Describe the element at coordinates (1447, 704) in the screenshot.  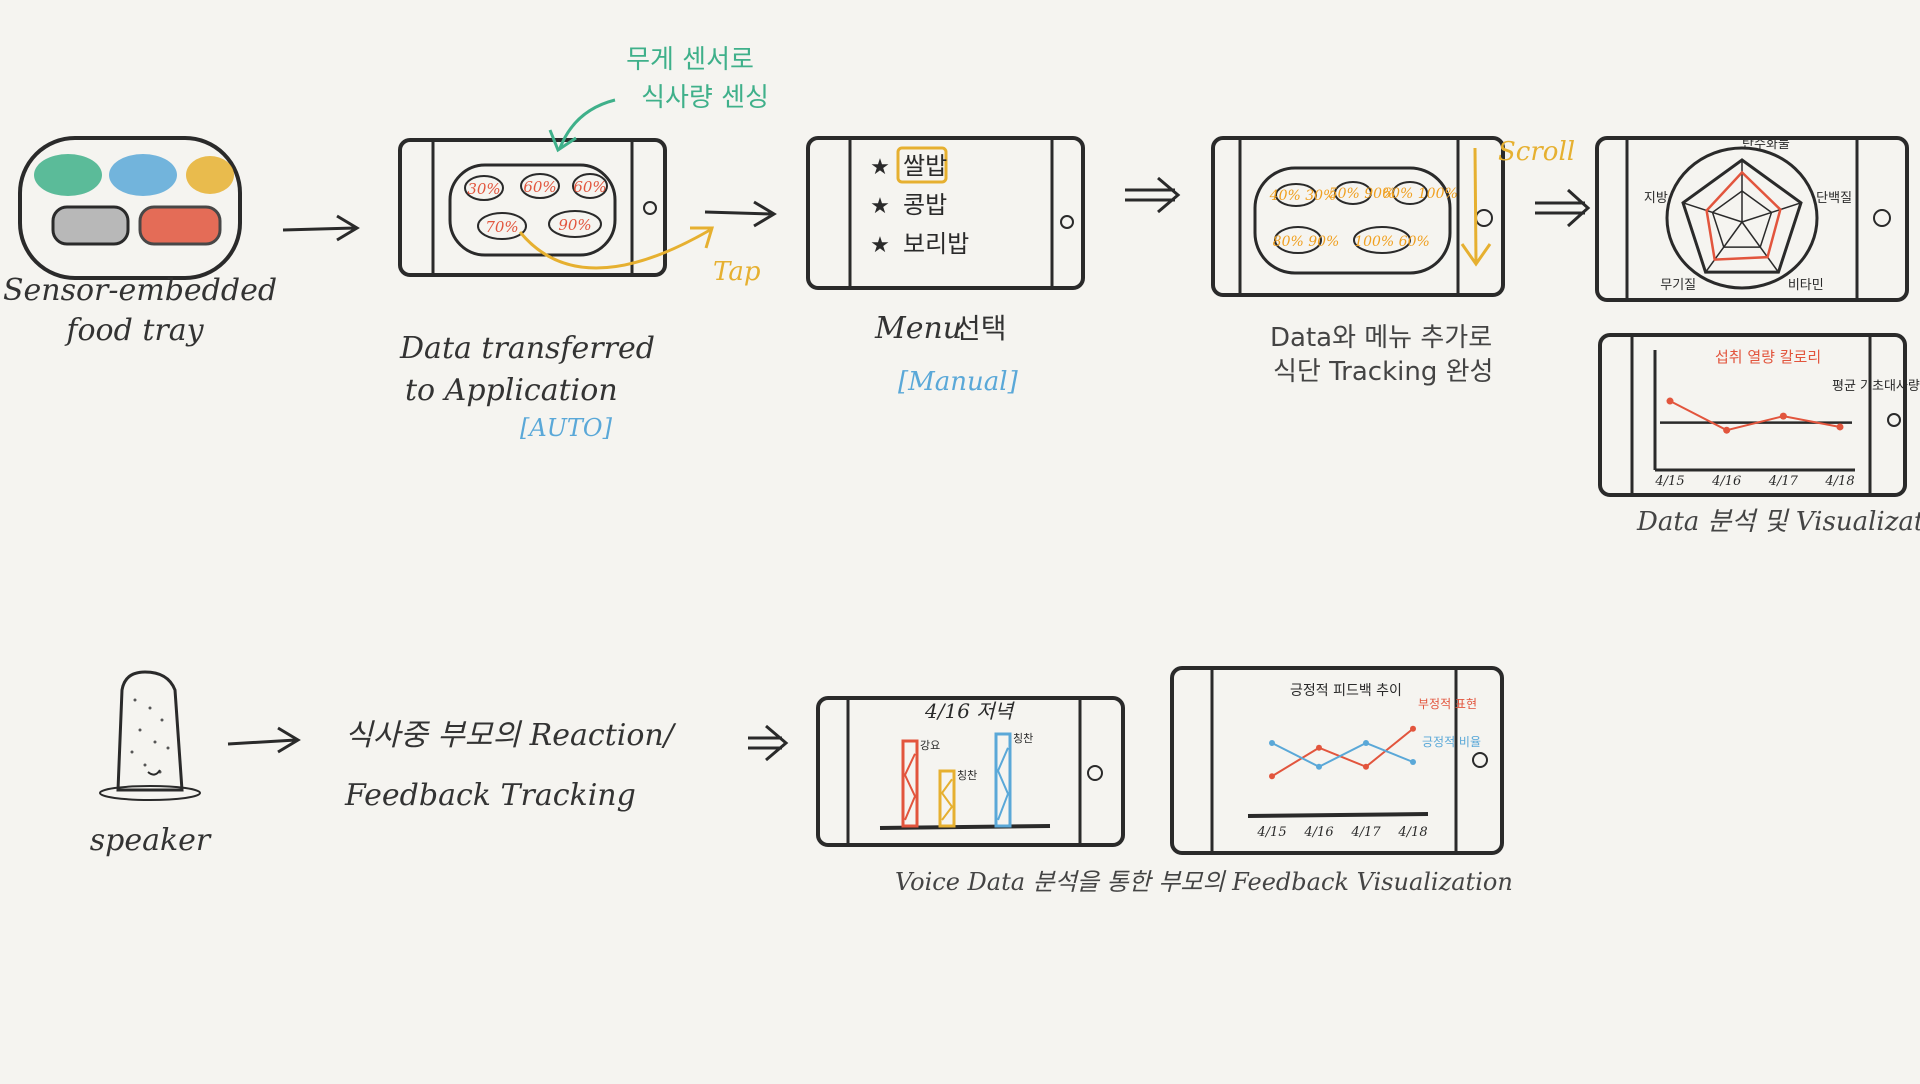
I see `feedback-series-label-1: 부정적 표현` at that location.